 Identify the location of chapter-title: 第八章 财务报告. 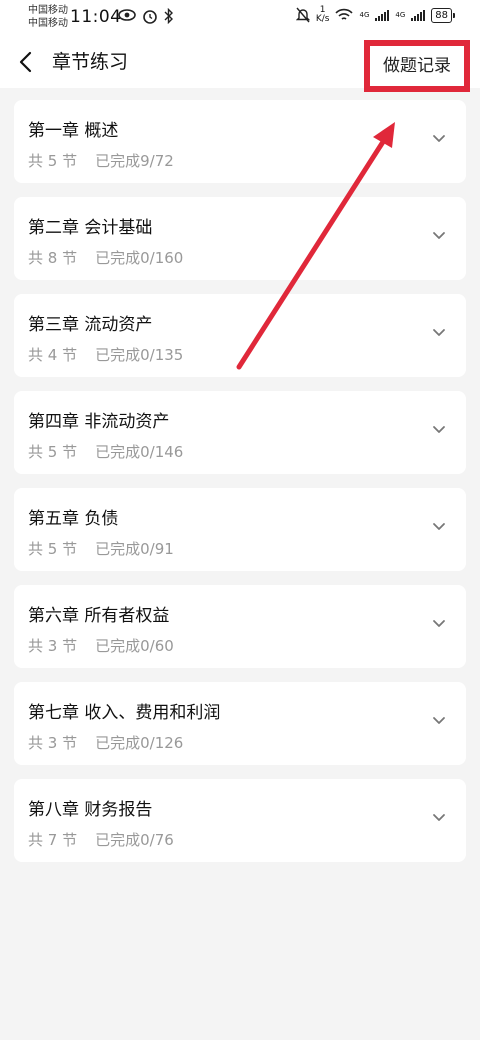
(90, 810).